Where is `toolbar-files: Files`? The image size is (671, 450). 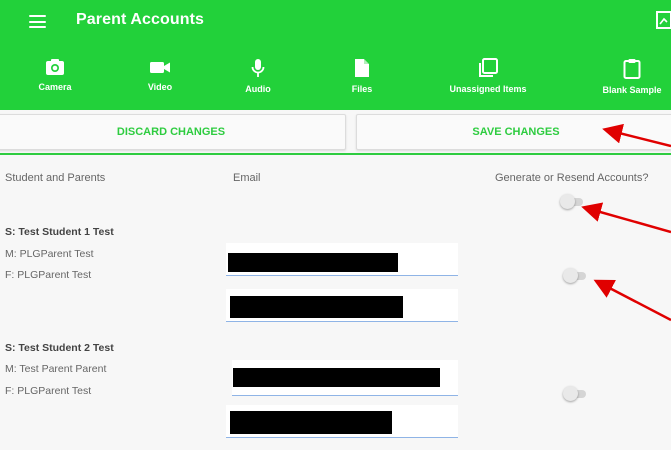 toolbar-files: Files is located at coordinates (362, 76).